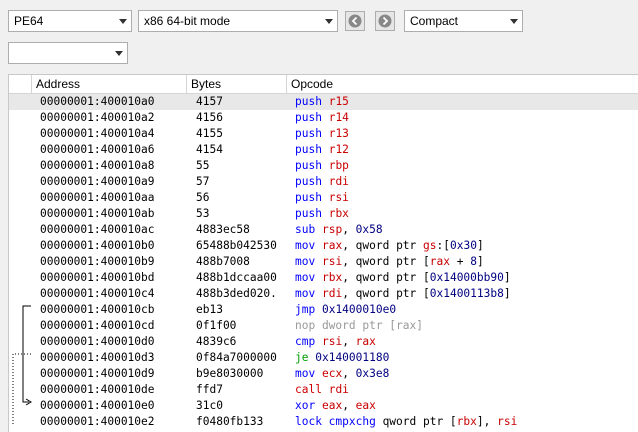  What do you see at coordinates (305, 229) in the screenshot?
I see `opcode-token: sub` at bounding box center [305, 229].